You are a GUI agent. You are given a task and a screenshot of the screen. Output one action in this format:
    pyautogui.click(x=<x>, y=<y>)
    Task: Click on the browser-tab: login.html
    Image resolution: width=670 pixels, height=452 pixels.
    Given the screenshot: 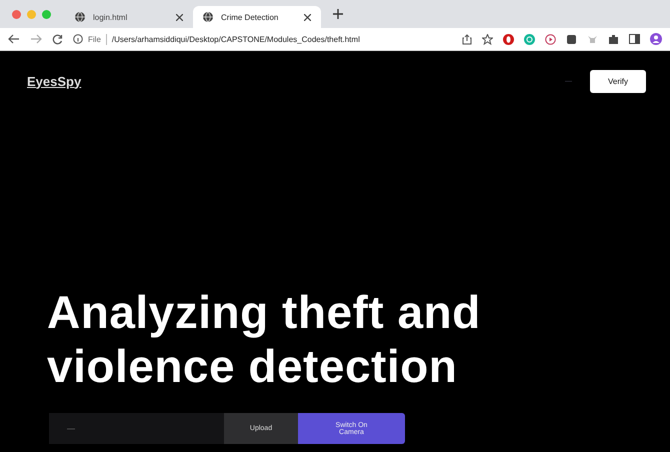 What is the action you would take?
    pyautogui.click(x=129, y=17)
    